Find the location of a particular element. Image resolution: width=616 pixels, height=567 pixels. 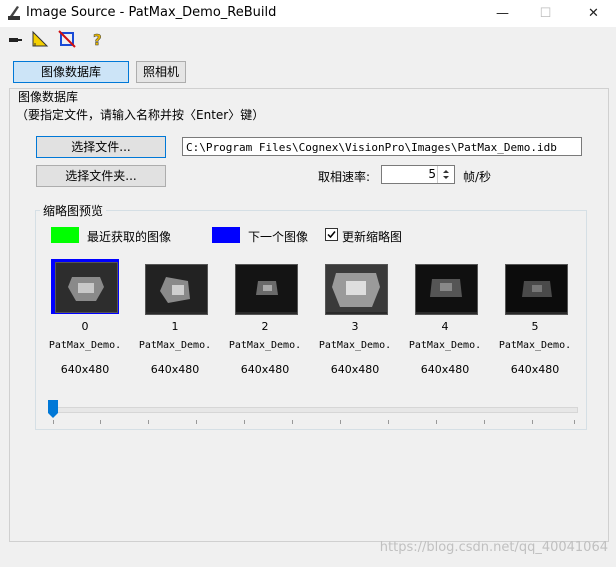

maximize-button: ☐ is located at coordinates (545, 13).